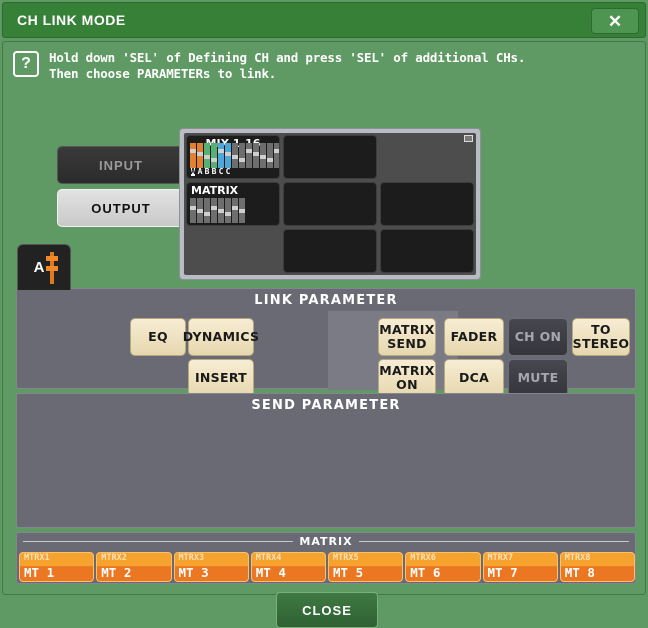  I want to click on link-param-fader-button: FADER, so click(474, 337).